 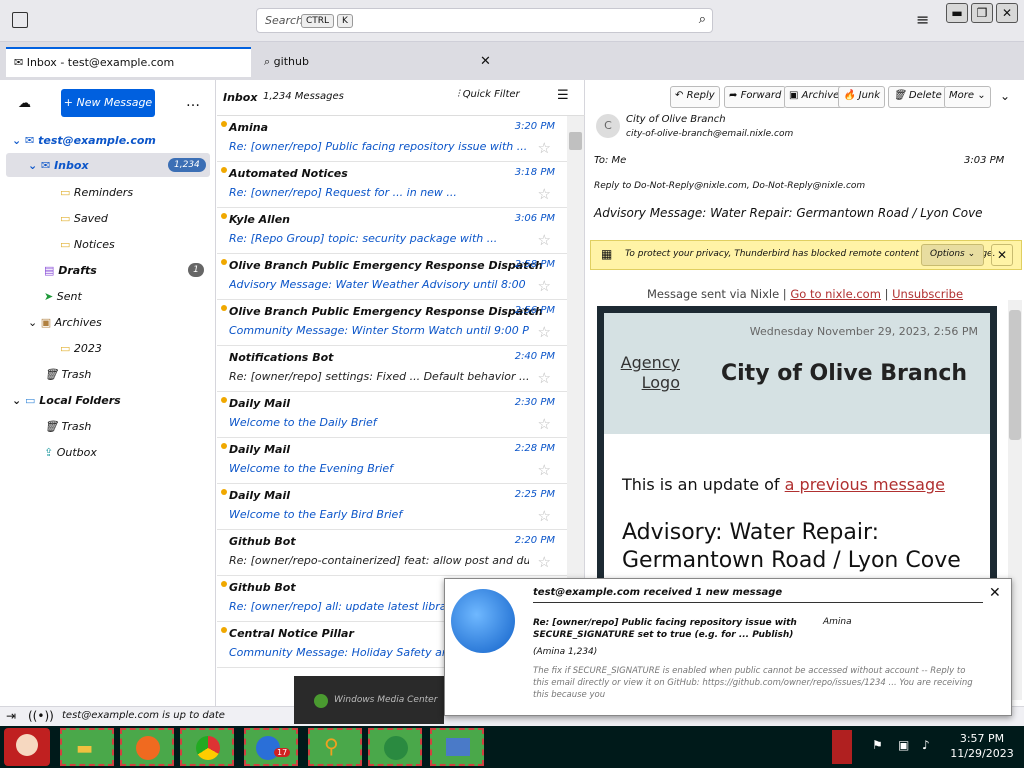 I want to click on control-panel-icon, so click(x=458, y=747).